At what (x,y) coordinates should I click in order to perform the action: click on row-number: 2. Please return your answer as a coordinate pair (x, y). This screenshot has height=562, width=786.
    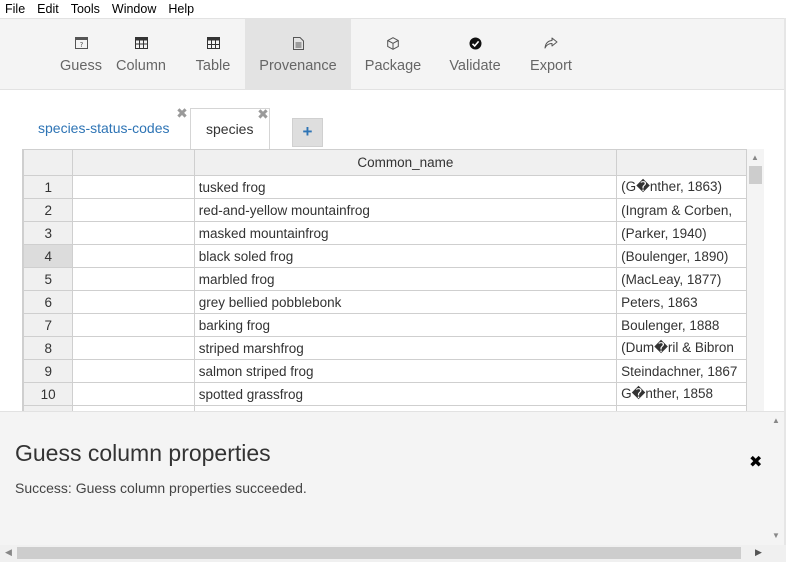
    Looking at the image, I should click on (48, 210).